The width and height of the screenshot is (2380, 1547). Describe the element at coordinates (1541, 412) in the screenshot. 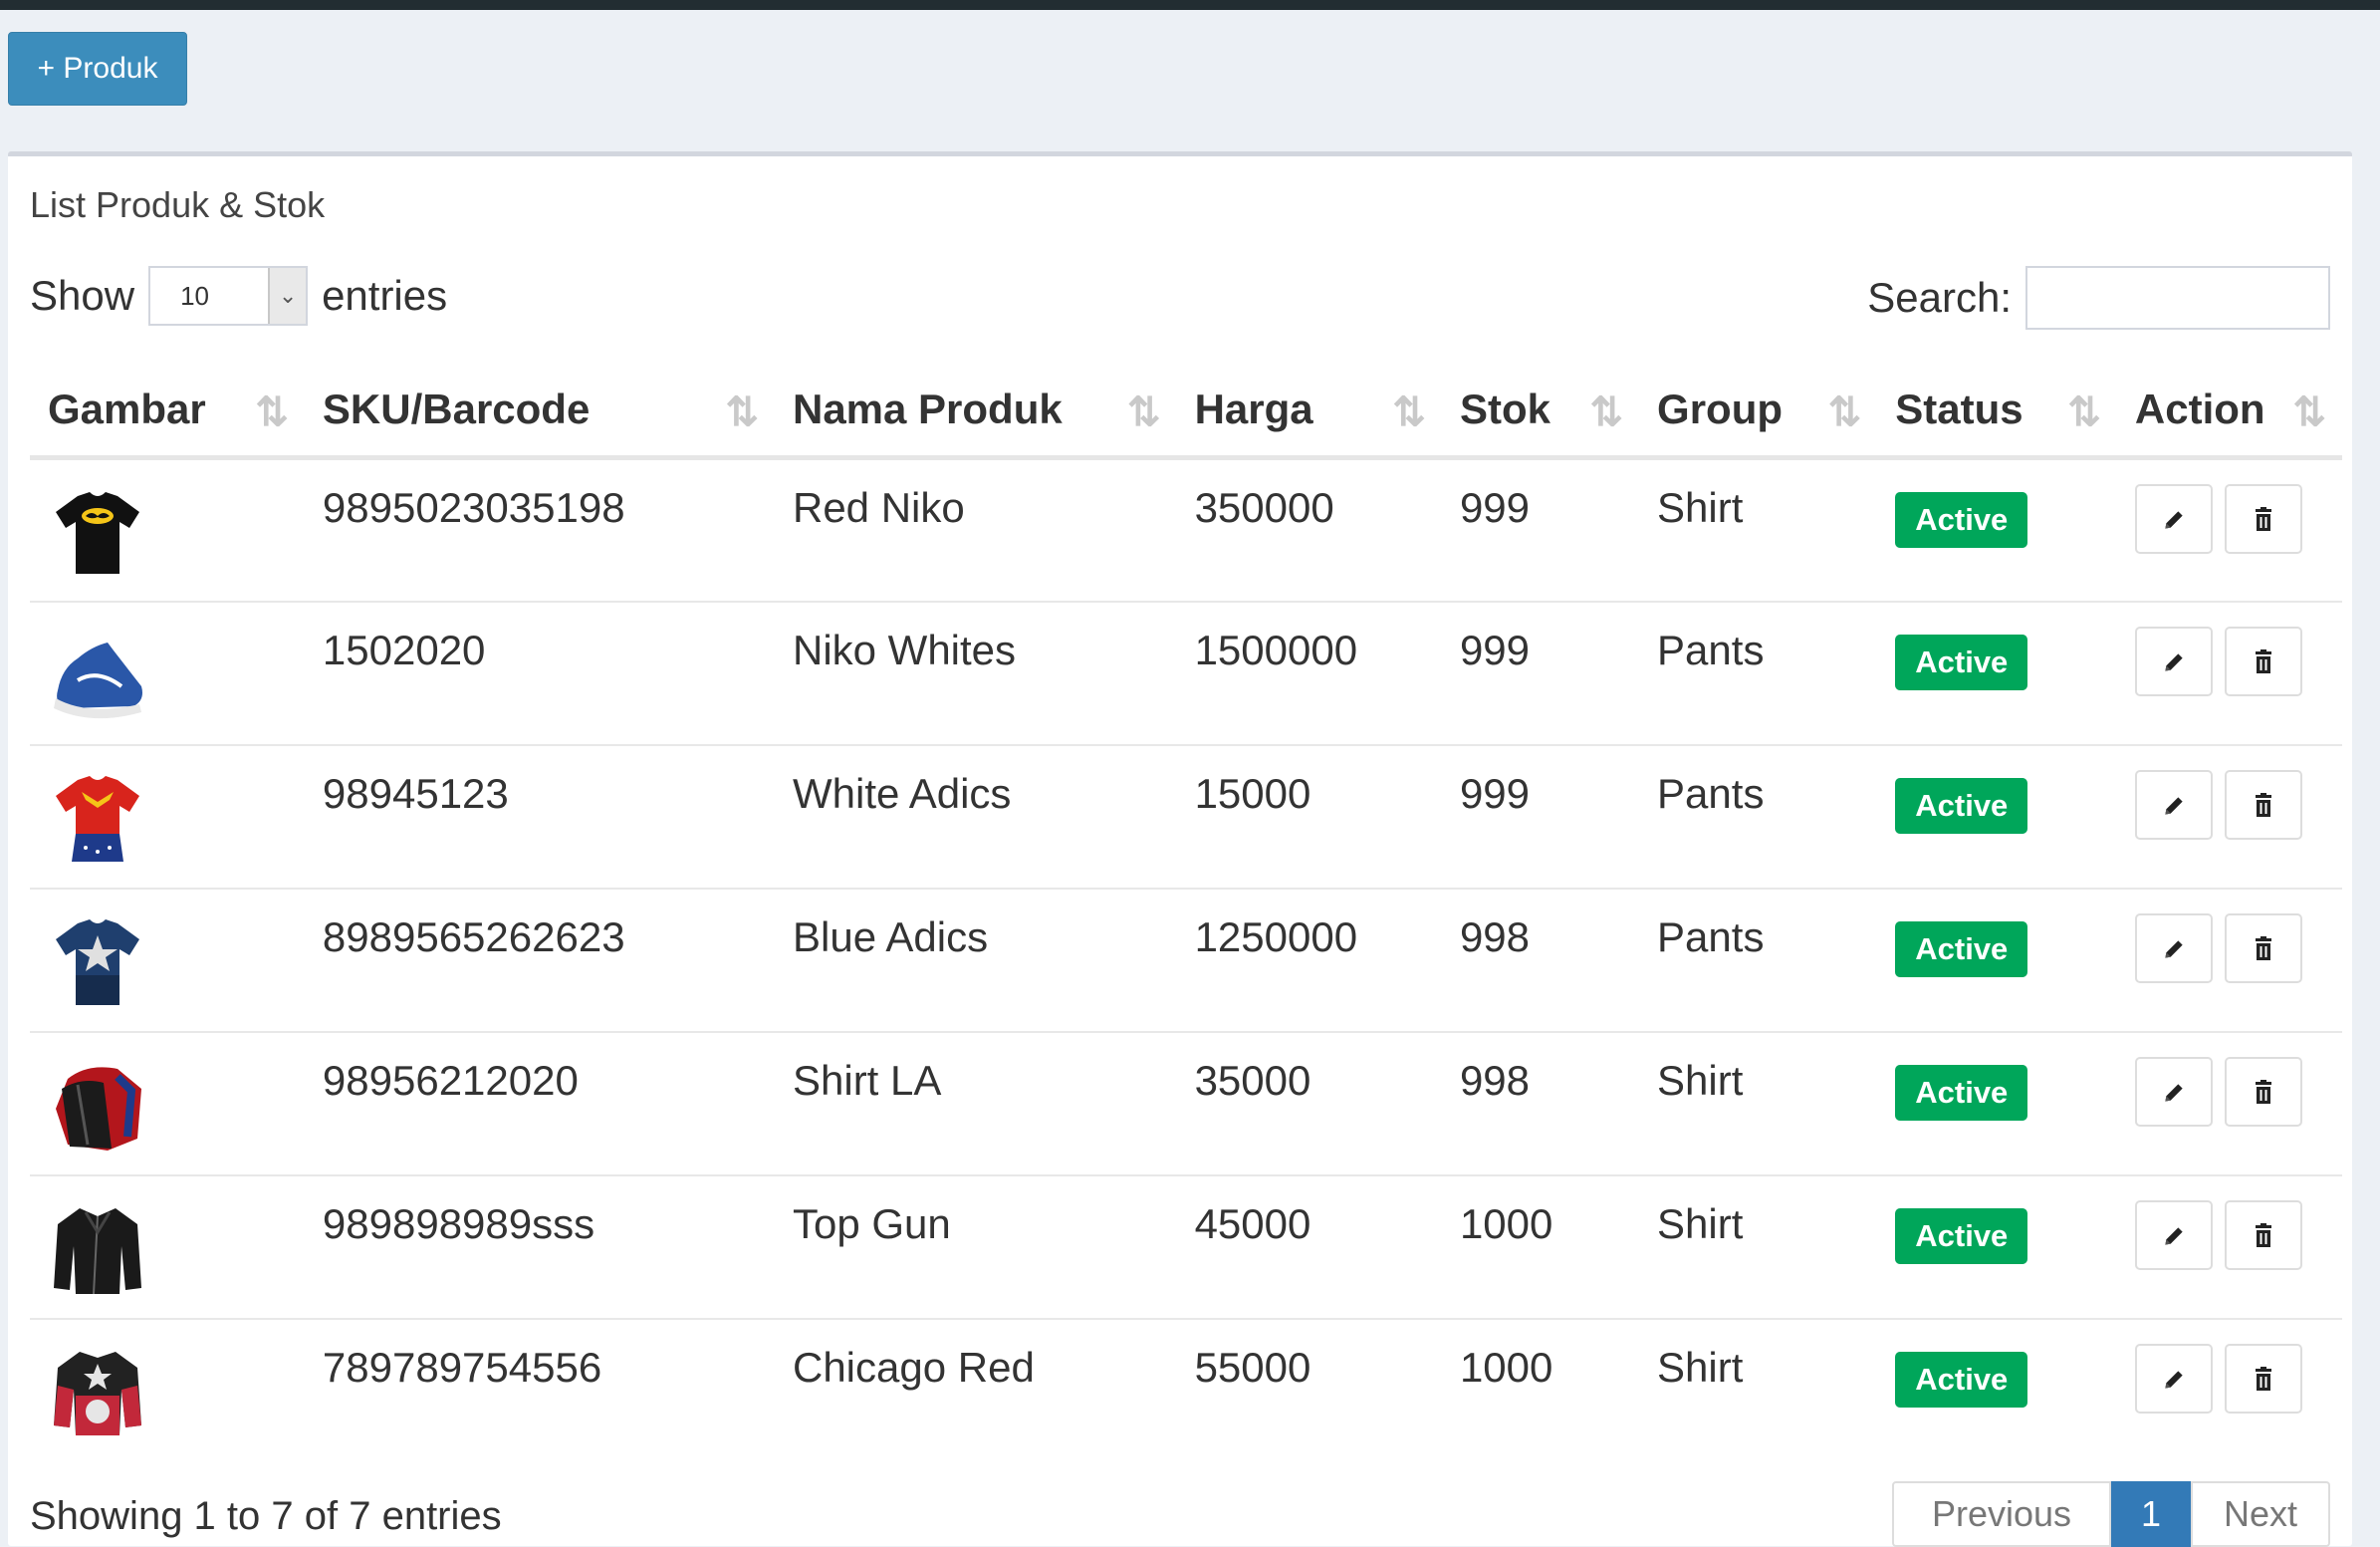

I see `column-header-stok: Stok ⇅` at that location.